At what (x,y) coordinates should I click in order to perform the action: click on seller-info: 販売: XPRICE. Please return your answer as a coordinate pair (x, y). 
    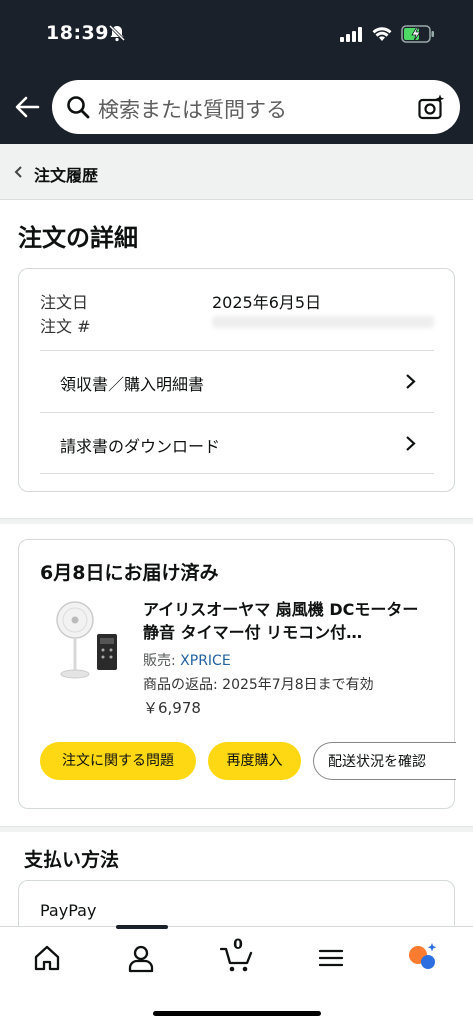
    Looking at the image, I should click on (187, 660).